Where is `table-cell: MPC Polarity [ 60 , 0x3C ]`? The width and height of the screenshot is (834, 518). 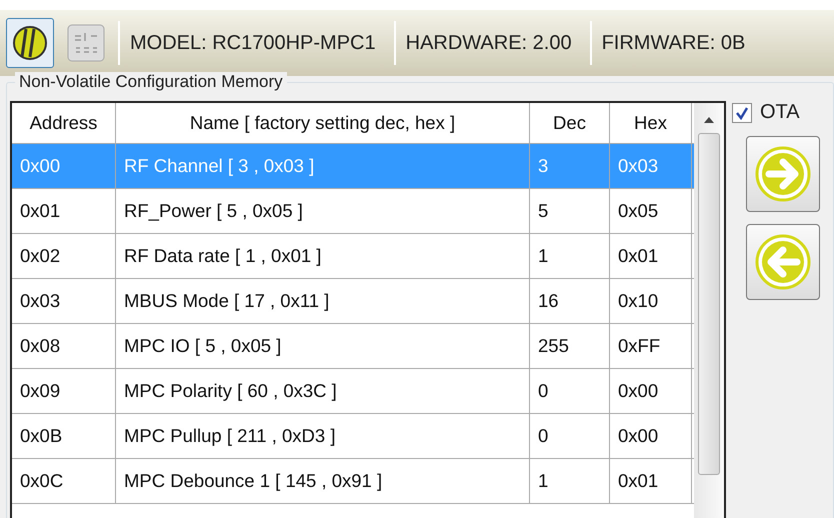
table-cell: MPC Polarity [ 60 , 0x3C ] is located at coordinates (323, 391).